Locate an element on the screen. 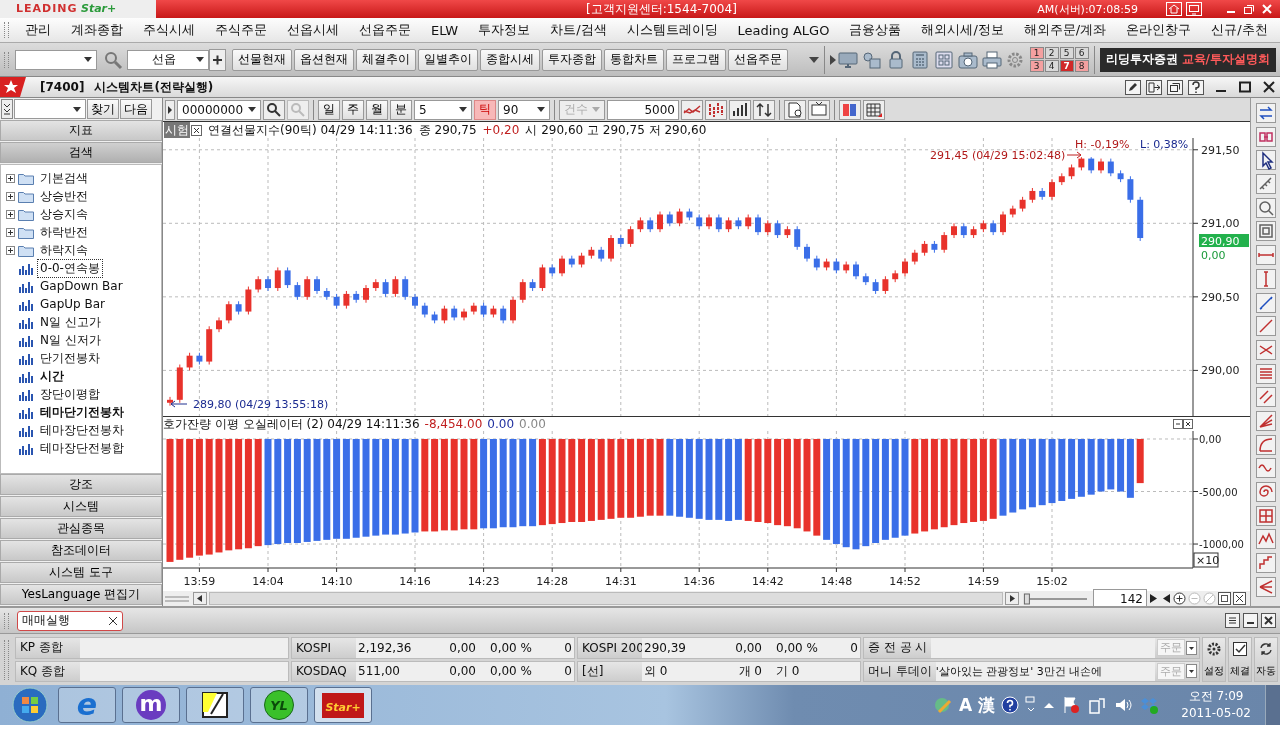 Image resolution: width=1280 pixels, height=750 pixels. index-value: 0,00 % is located at coordinates (797, 647).